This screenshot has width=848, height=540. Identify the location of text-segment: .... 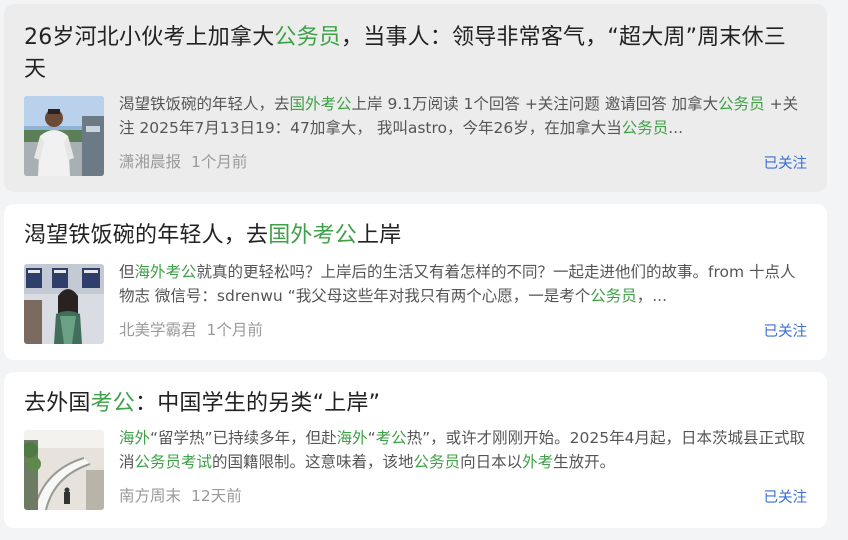
(676, 128).